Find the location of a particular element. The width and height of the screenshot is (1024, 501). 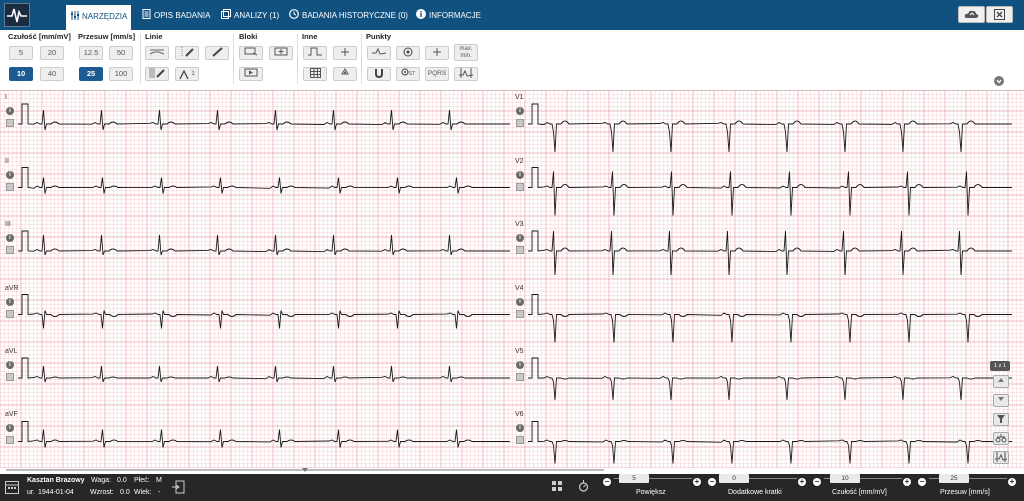

block-add-icon is located at coordinates (281, 51).